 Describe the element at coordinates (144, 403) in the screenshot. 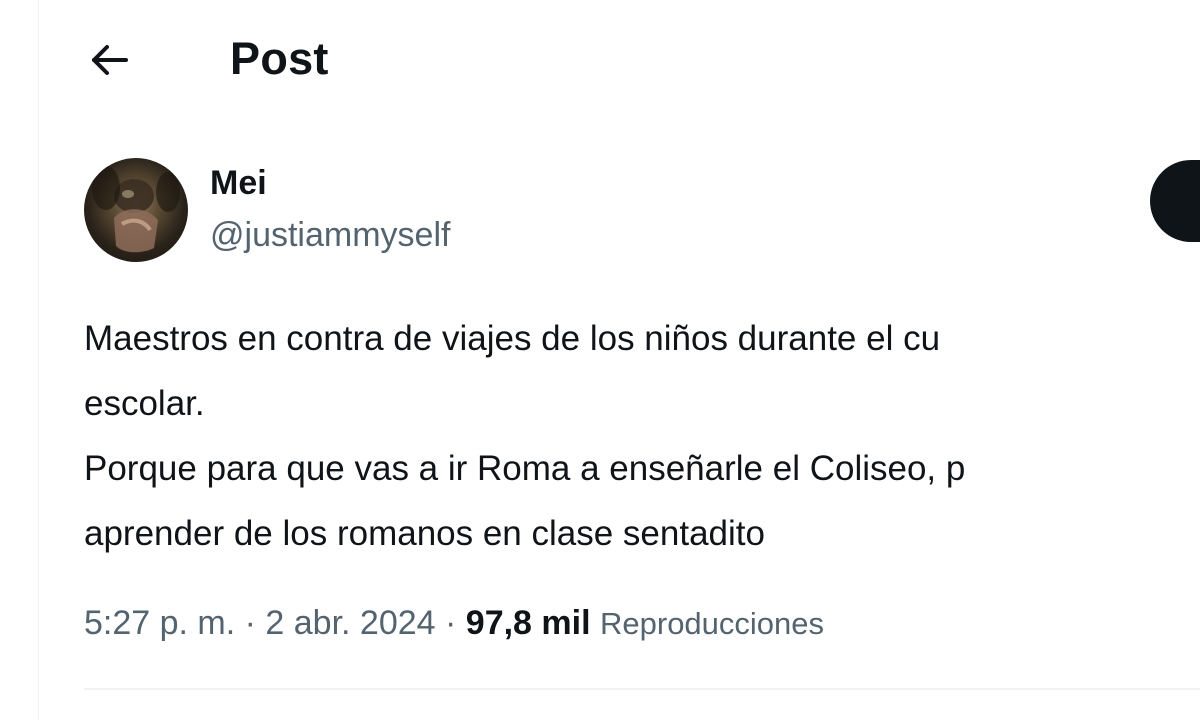

I see `post-text-line: escolar.` at that location.